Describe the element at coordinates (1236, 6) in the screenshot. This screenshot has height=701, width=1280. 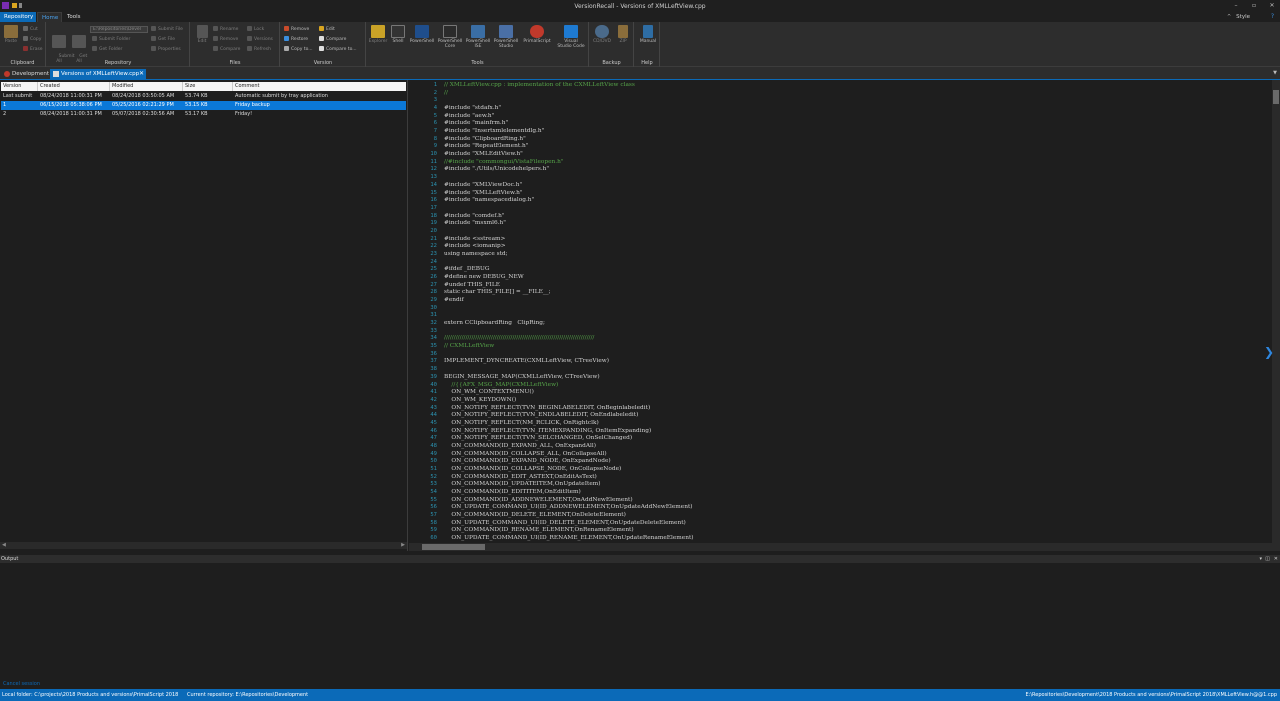
I see `minimize-icon: –` at that location.